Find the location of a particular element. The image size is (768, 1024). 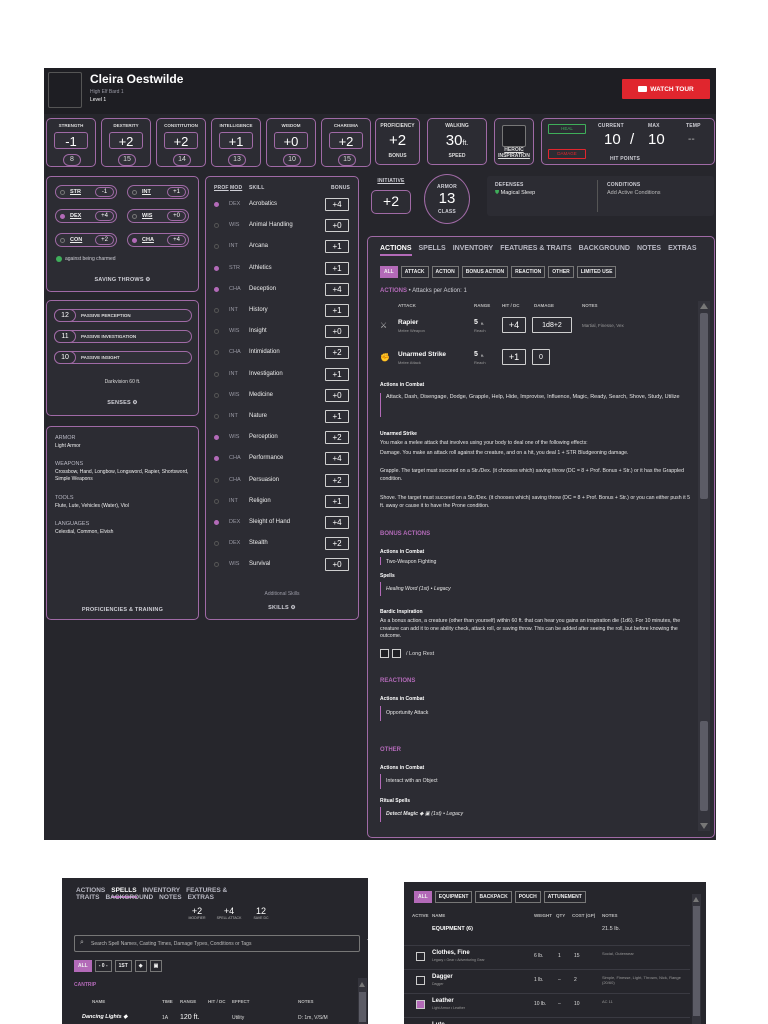

additional-skills-link: Additional Skills is located at coordinates (282, 594).